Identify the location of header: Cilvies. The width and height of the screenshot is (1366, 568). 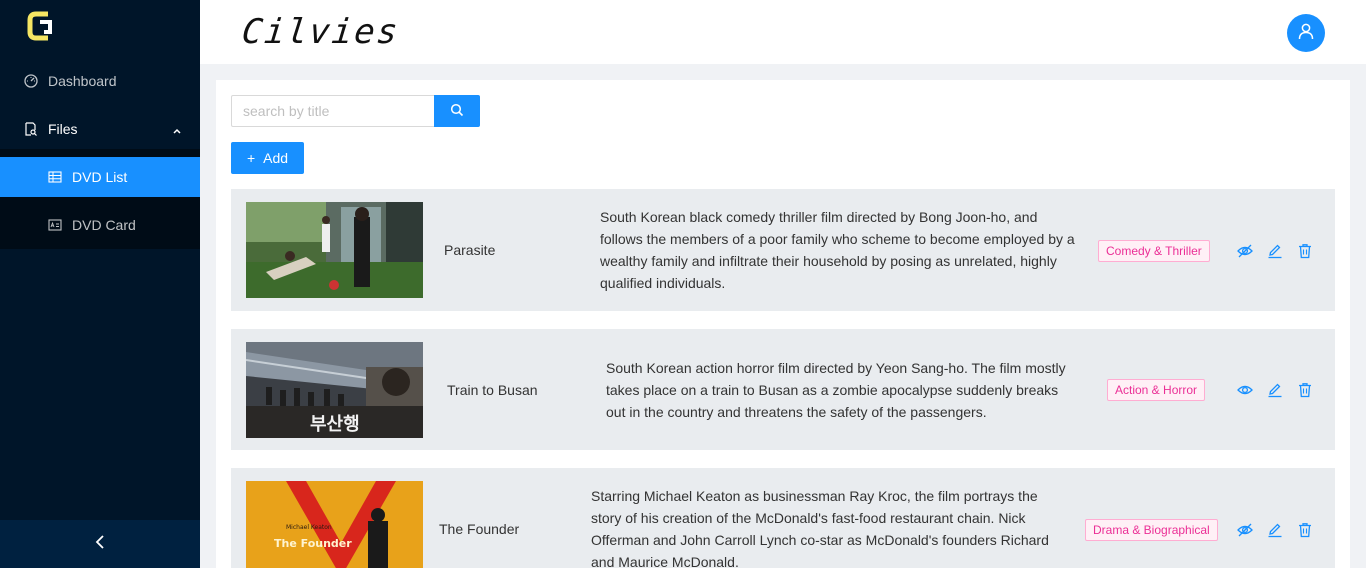
(783, 32).